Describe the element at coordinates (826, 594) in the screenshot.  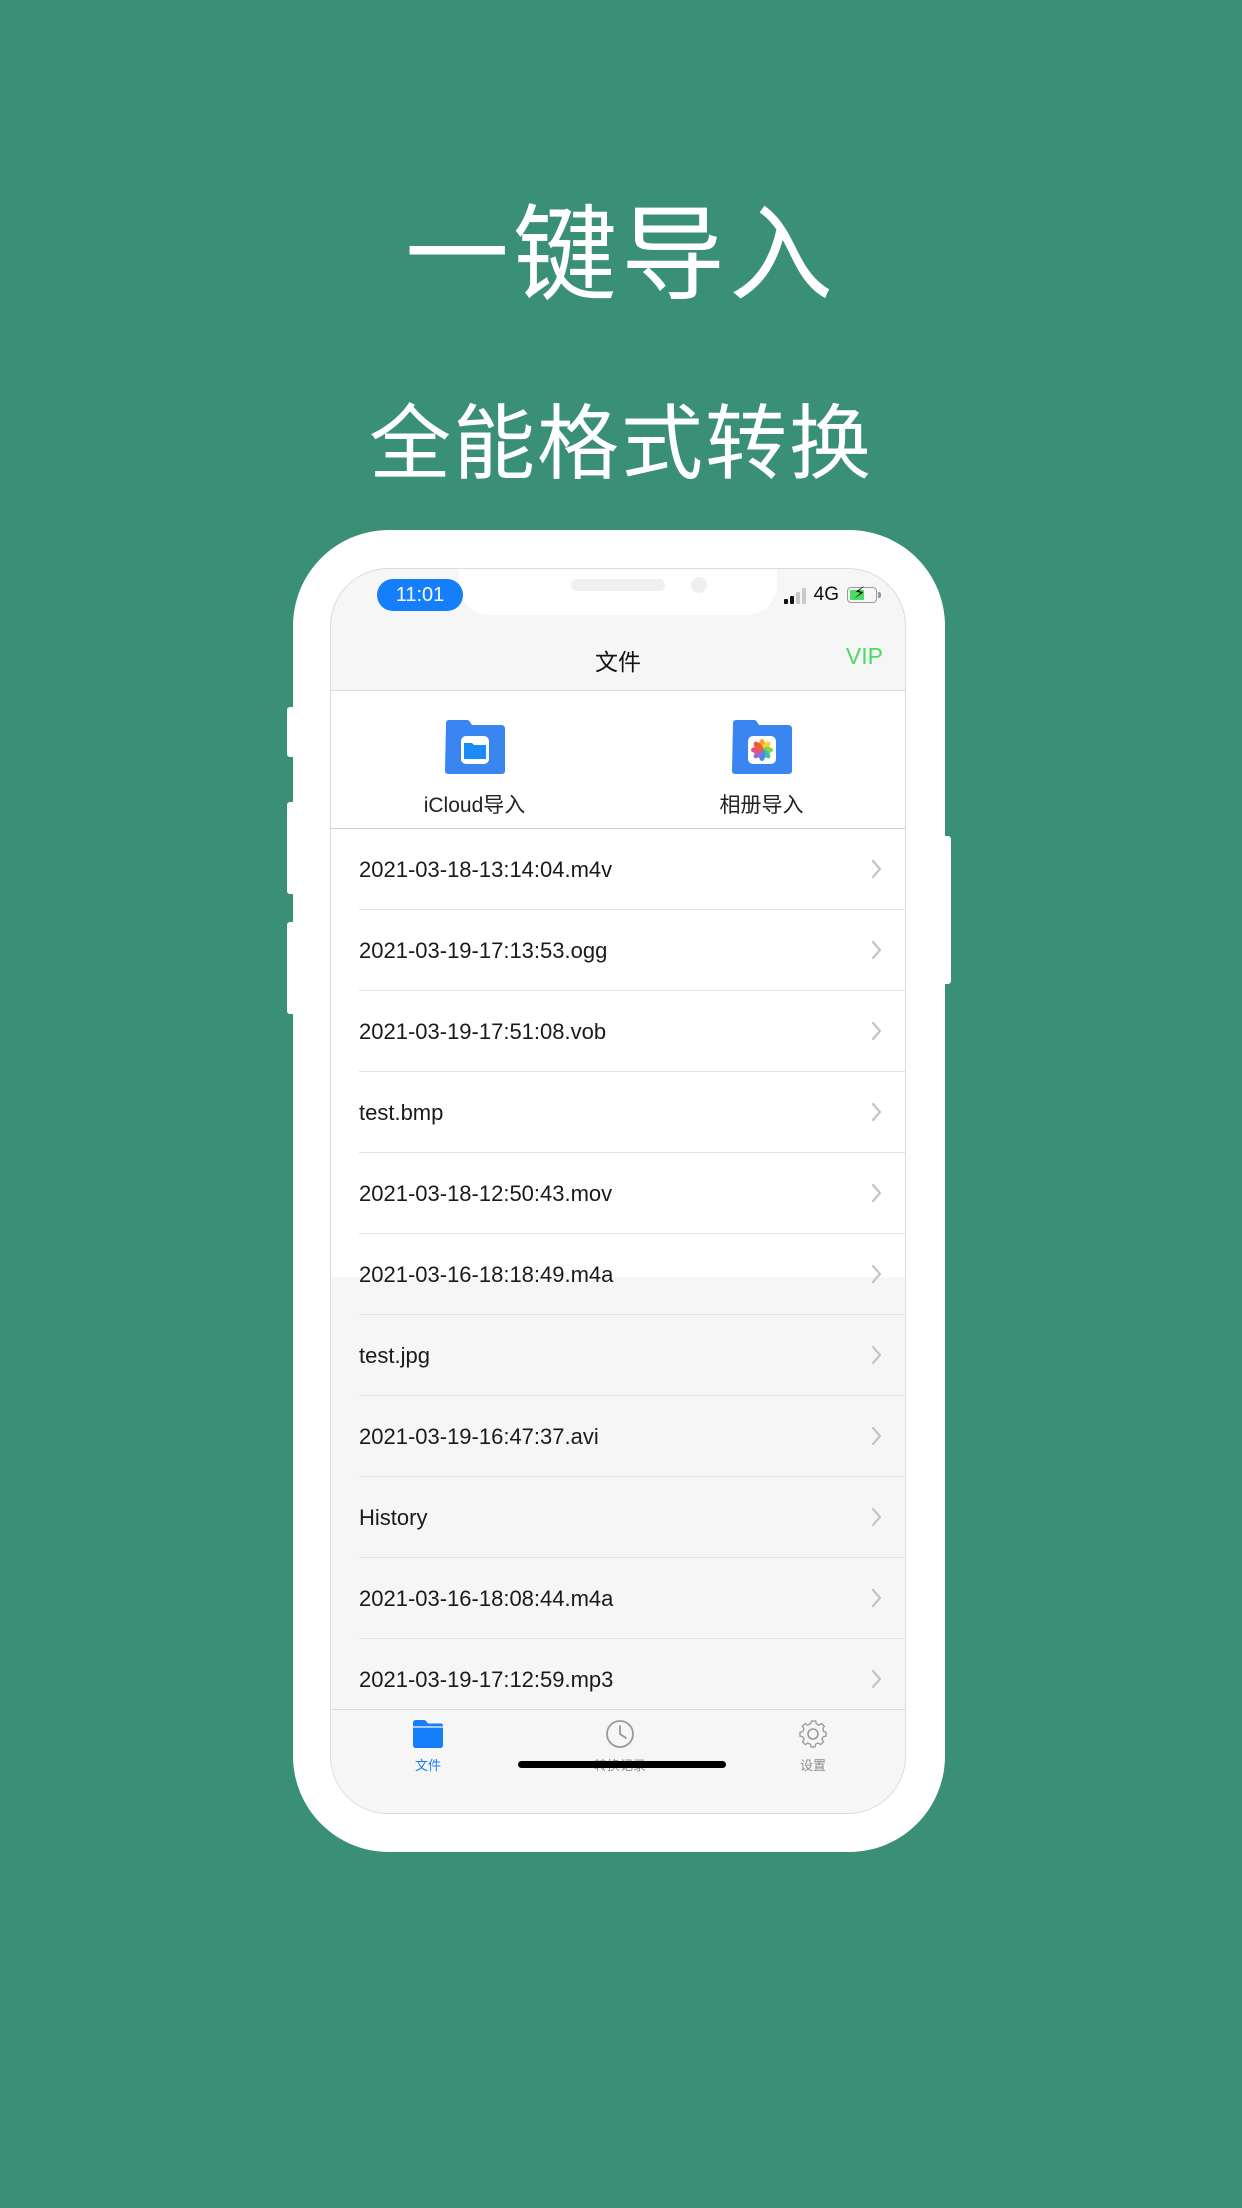
I see `network-type: 4G` at that location.